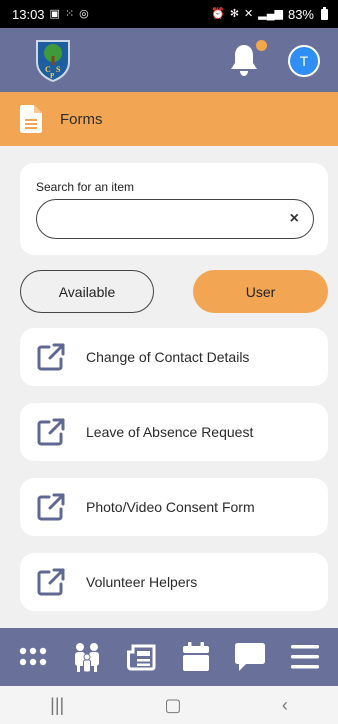 This screenshot has width=338, height=724. I want to click on form-item-photo-video-consent: Photo/Video Consent Form, so click(174, 507).